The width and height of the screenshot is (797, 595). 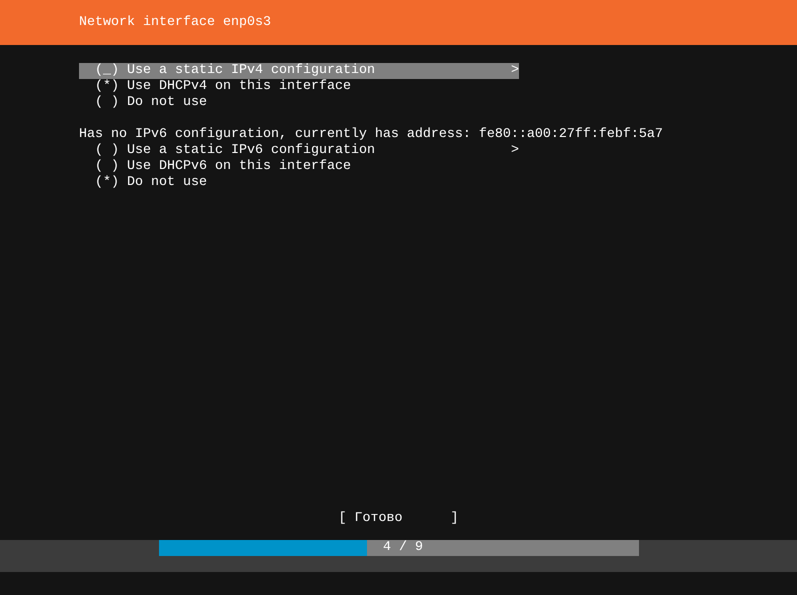 What do you see at coordinates (299, 183) in the screenshot?
I see `radio-option: (*) Do not use` at bounding box center [299, 183].